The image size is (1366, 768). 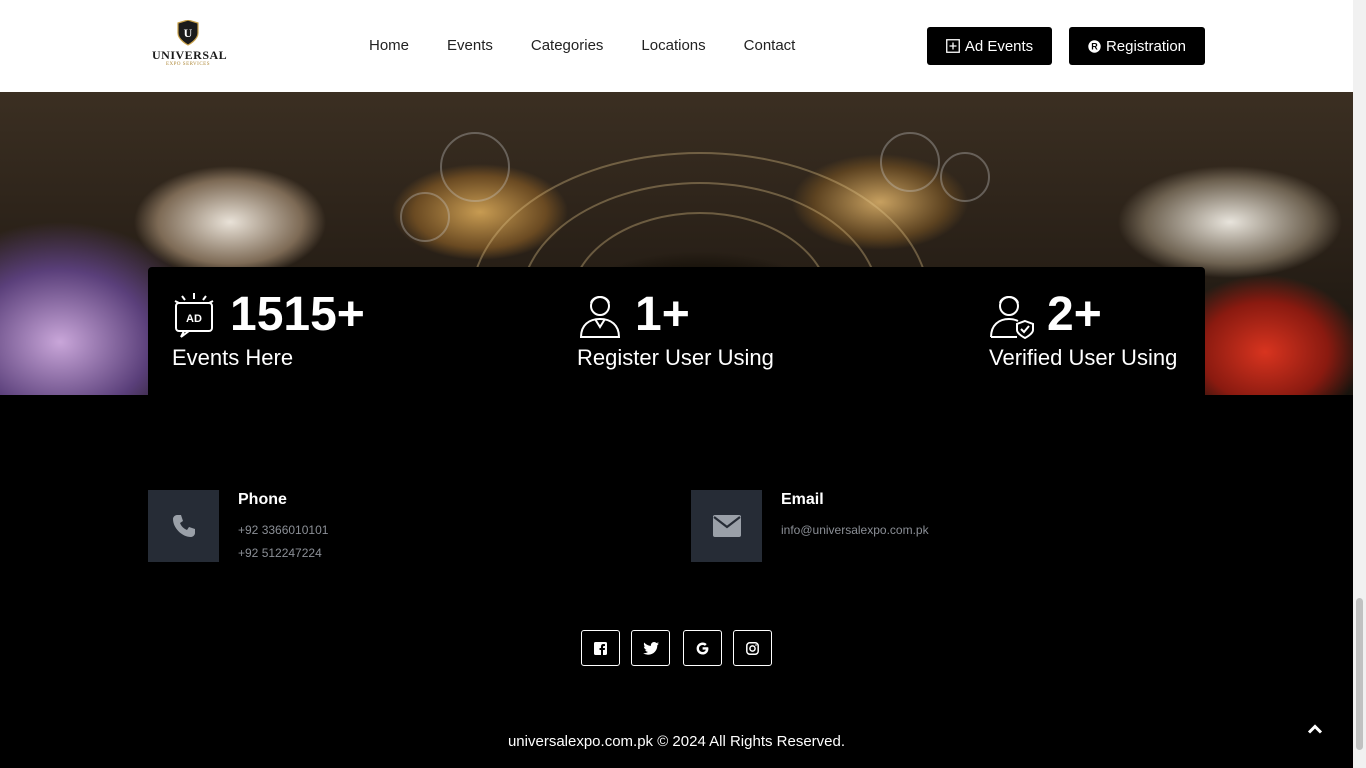 I want to click on registration-label: Registration, so click(x=1146, y=46).